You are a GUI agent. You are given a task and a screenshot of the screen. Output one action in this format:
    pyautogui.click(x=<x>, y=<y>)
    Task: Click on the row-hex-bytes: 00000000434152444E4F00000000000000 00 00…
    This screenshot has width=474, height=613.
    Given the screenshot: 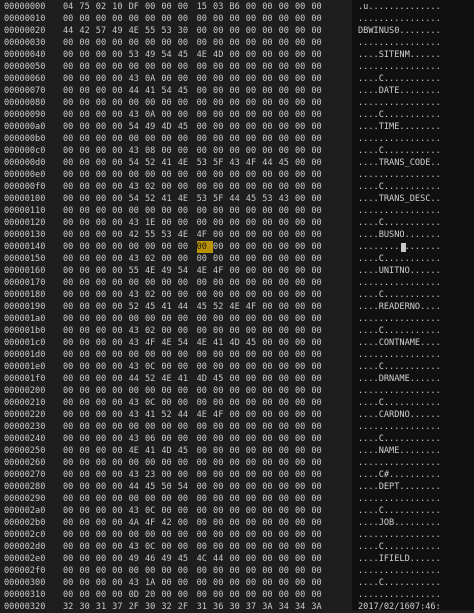 What is the action you would take?
    pyautogui.click(x=195, y=415)
    